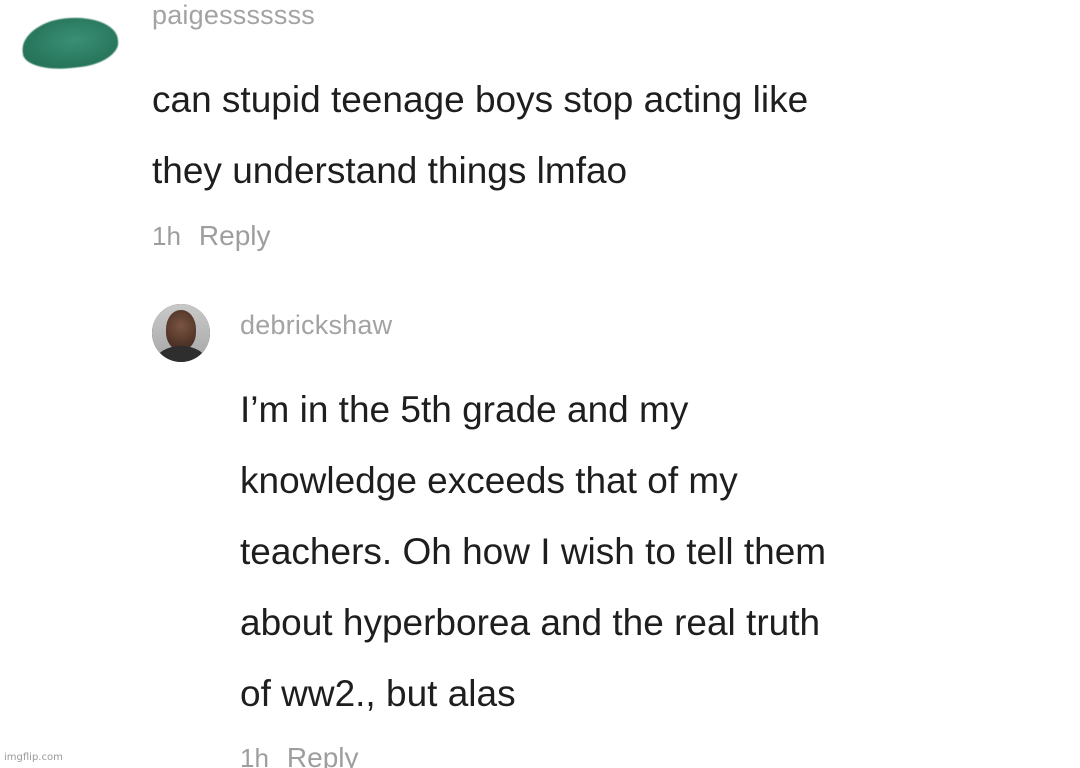 The height and width of the screenshot is (768, 1080). Describe the element at coordinates (33, 757) in the screenshot. I see `watermark: imgflip.com` at that location.